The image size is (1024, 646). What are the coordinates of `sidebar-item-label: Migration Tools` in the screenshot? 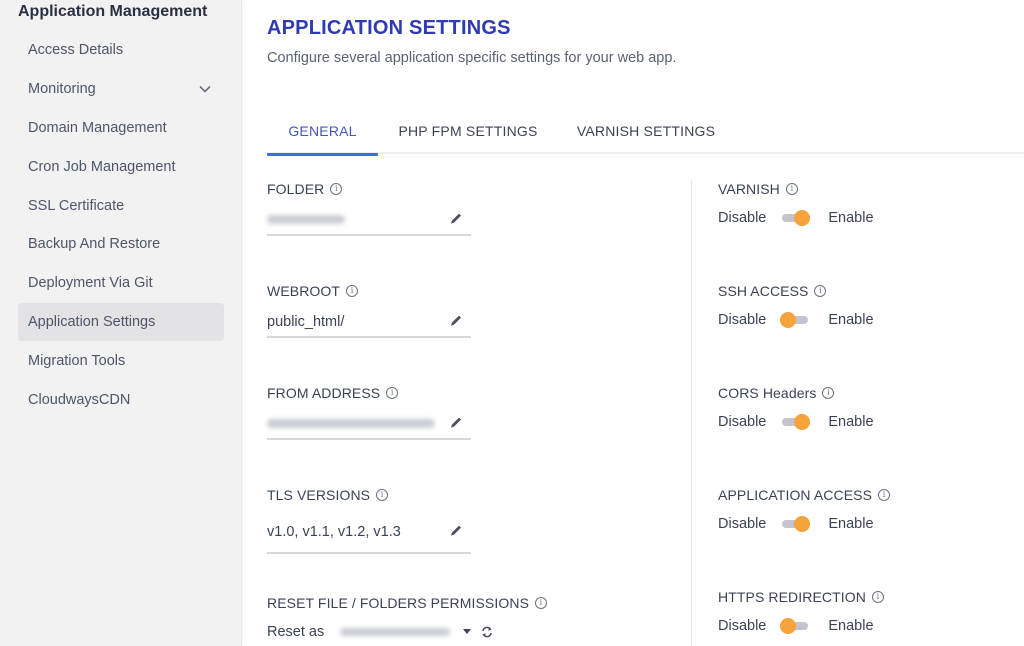 It's located at (77, 360).